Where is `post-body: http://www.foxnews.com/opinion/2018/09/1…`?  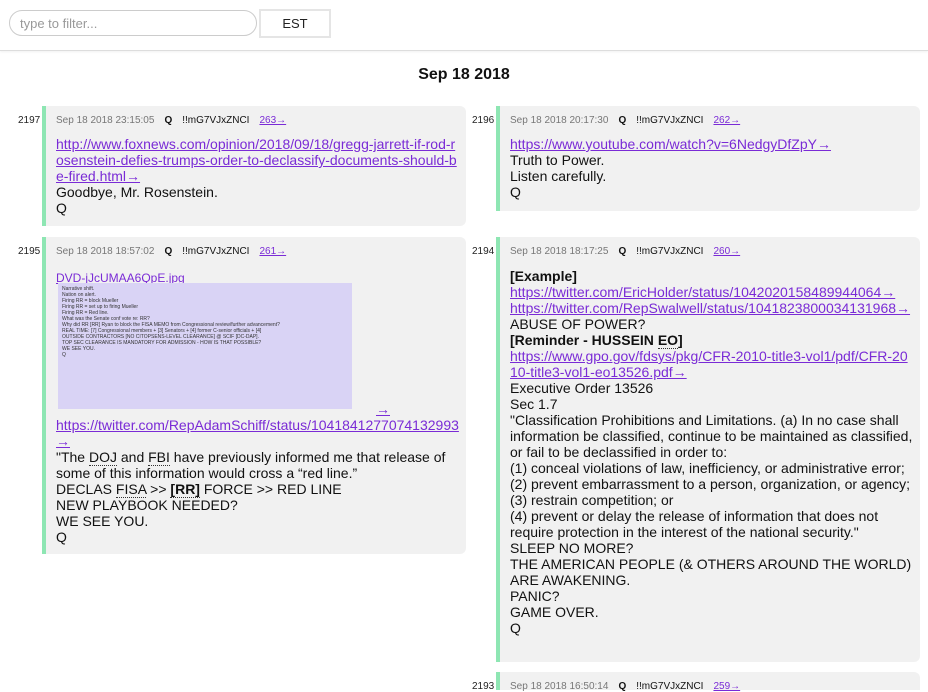 post-body: http://www.foxnews.com/opinion/2018/09/1… is located at coordinates (258, 176).